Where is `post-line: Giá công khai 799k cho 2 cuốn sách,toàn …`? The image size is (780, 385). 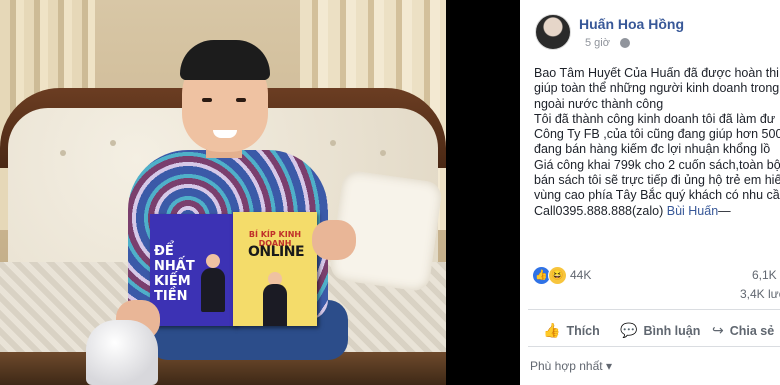
post-line: Giá công khai 799k cho 2 cuốn sách,toàn … is located at coordinates (657, 164).